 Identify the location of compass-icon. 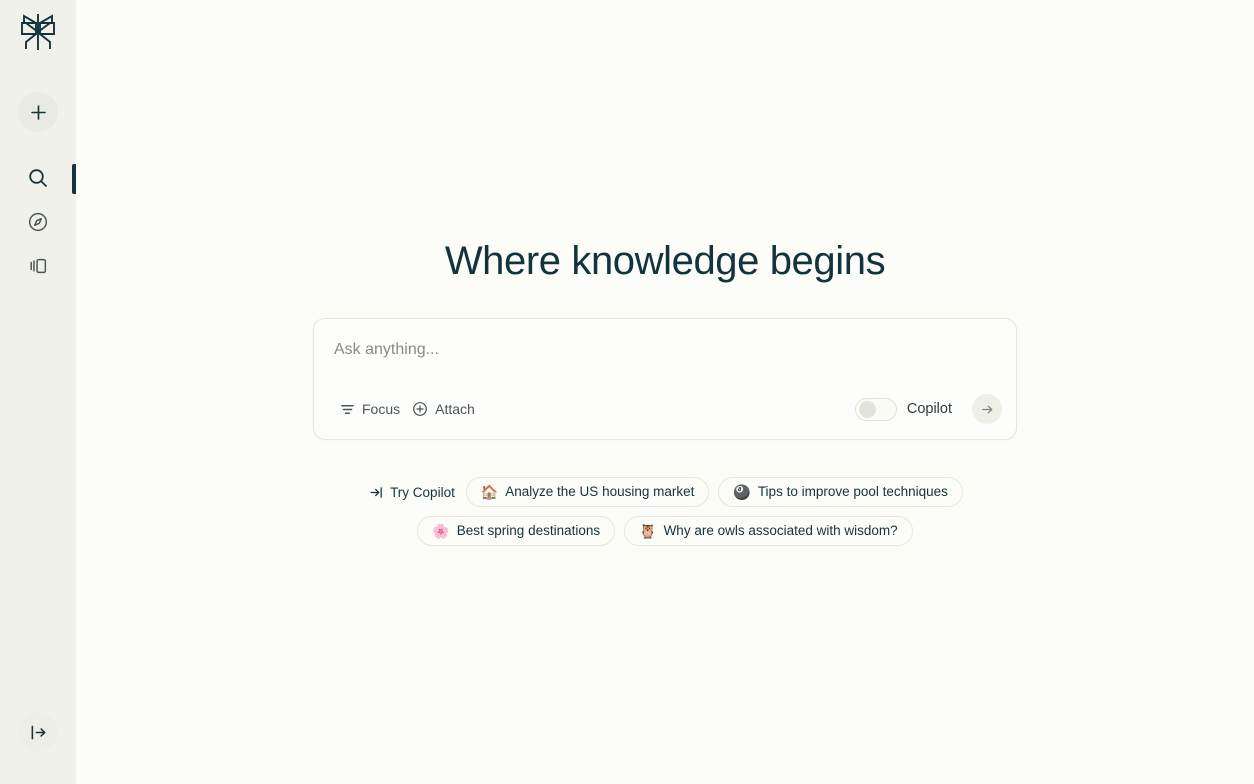
(38, 222).